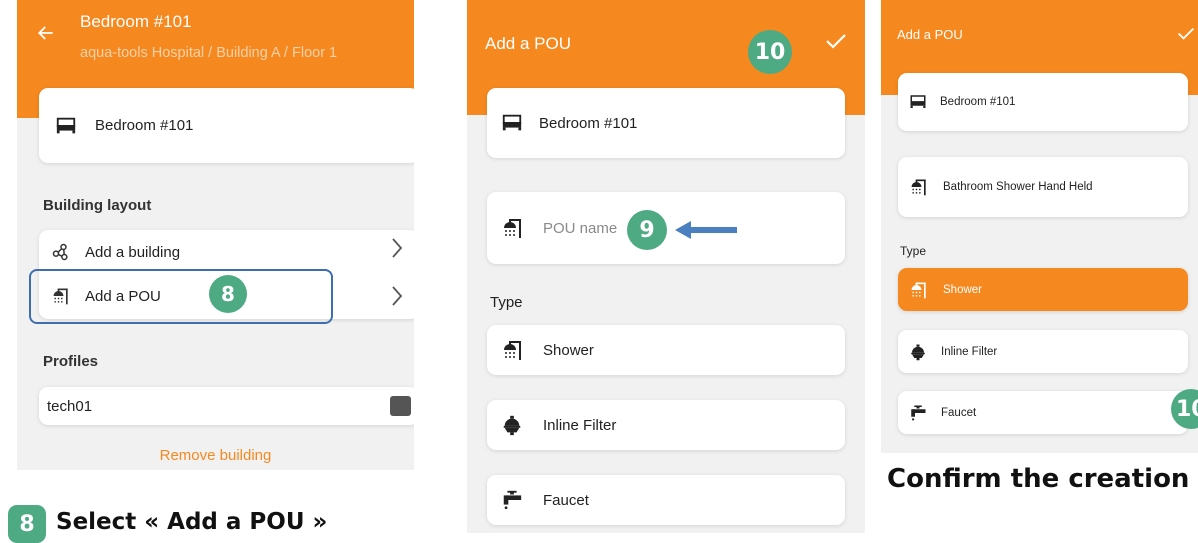  Describe the element at coordinates (181, 296) in the screenshot. I see `highlight-box` at that location.